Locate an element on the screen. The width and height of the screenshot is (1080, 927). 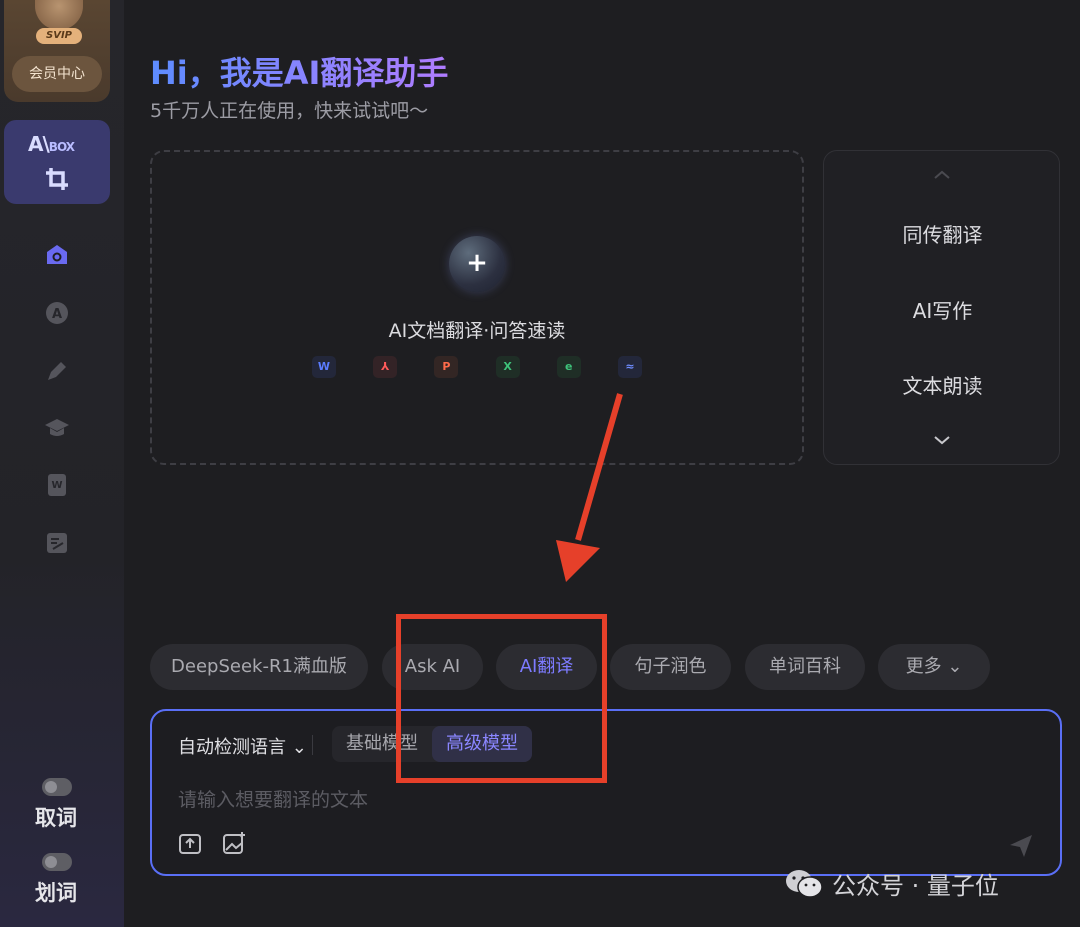
tool-ai-writing: AI写作 is located at coordinates (942, 309).